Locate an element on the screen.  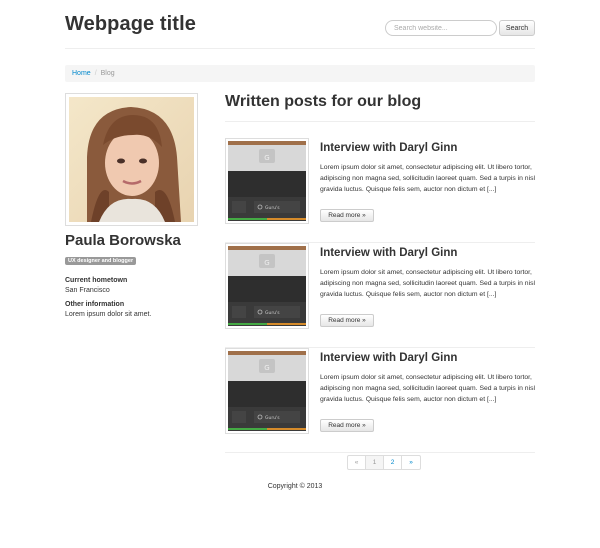
post-divider is located at coordinates (380, 452).